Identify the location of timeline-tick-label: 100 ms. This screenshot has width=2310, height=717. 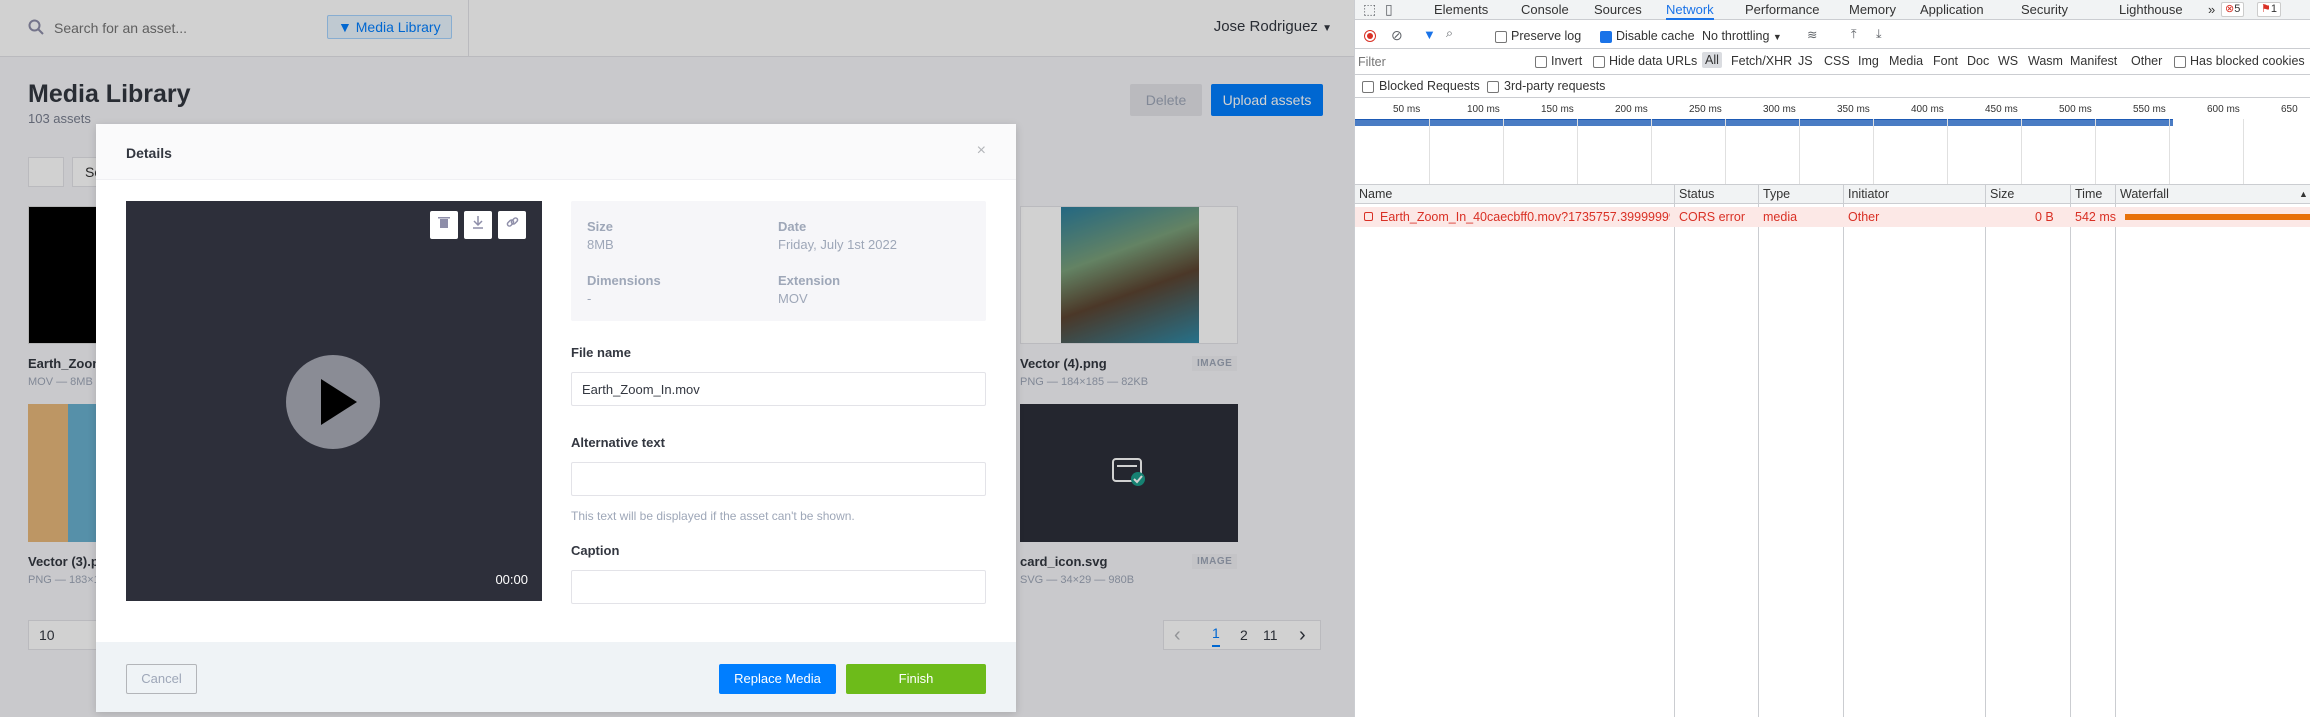
(1483, 109).